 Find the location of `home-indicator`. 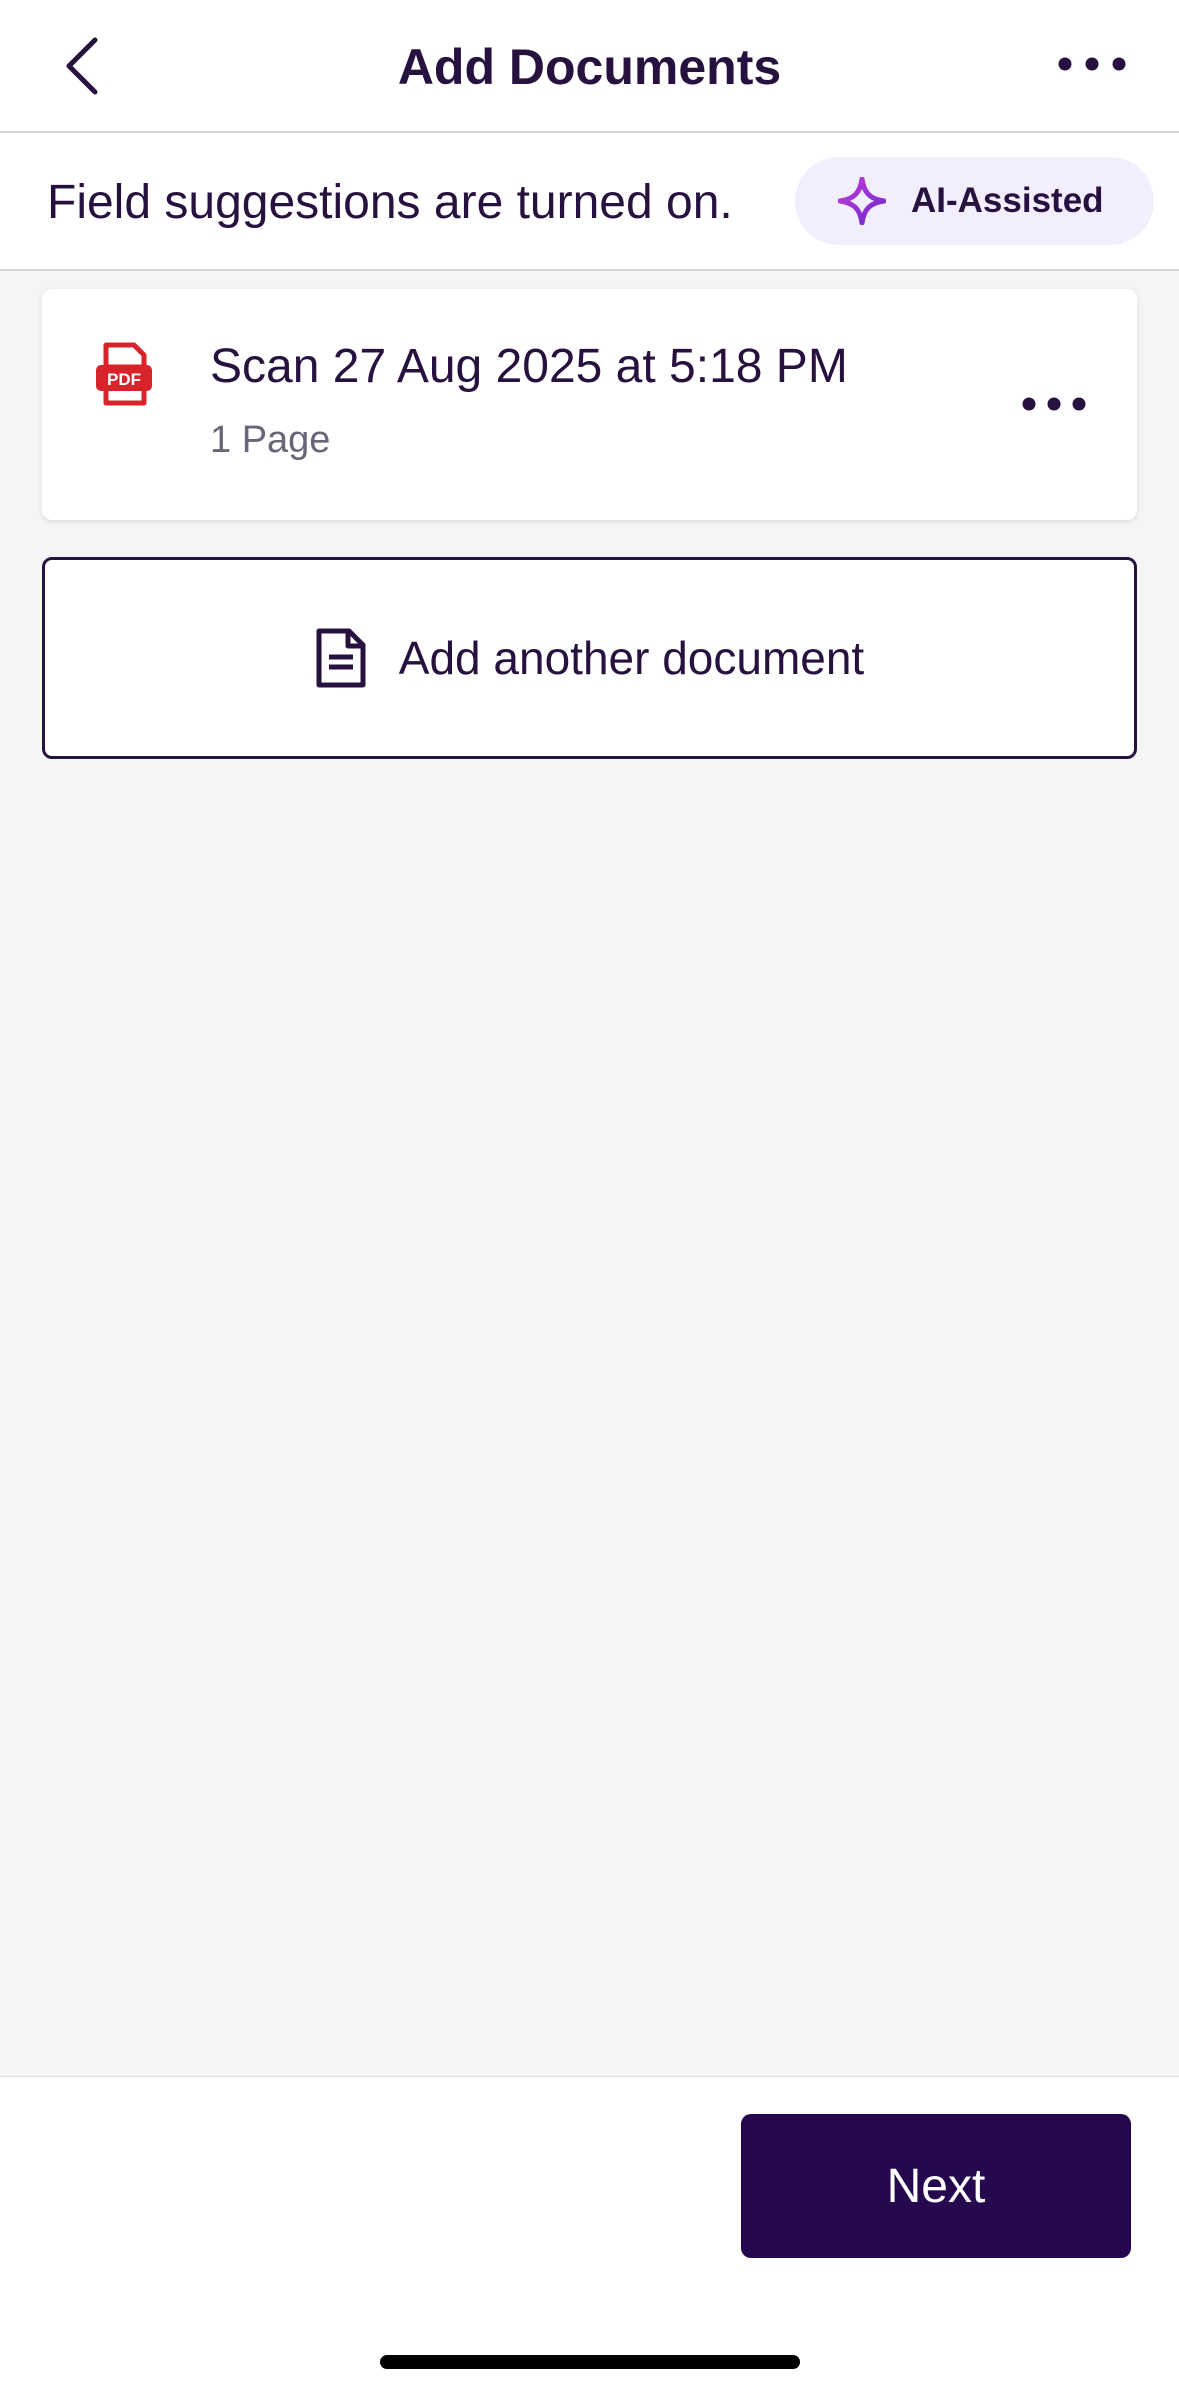

home-indicator is located at coordinates (590, 2362).